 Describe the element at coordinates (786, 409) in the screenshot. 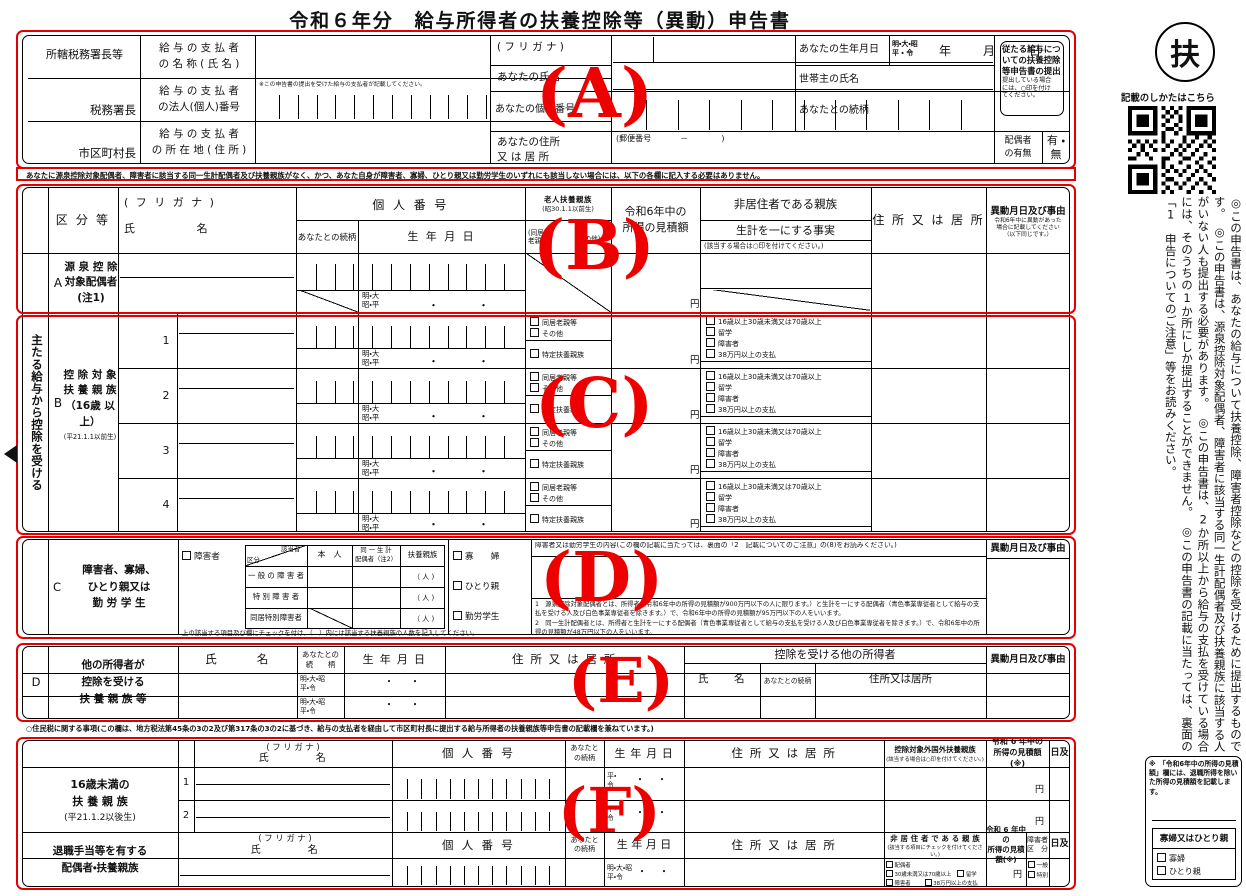

I see `nr-check-pay-2: 38万円以上の支払` at that location.